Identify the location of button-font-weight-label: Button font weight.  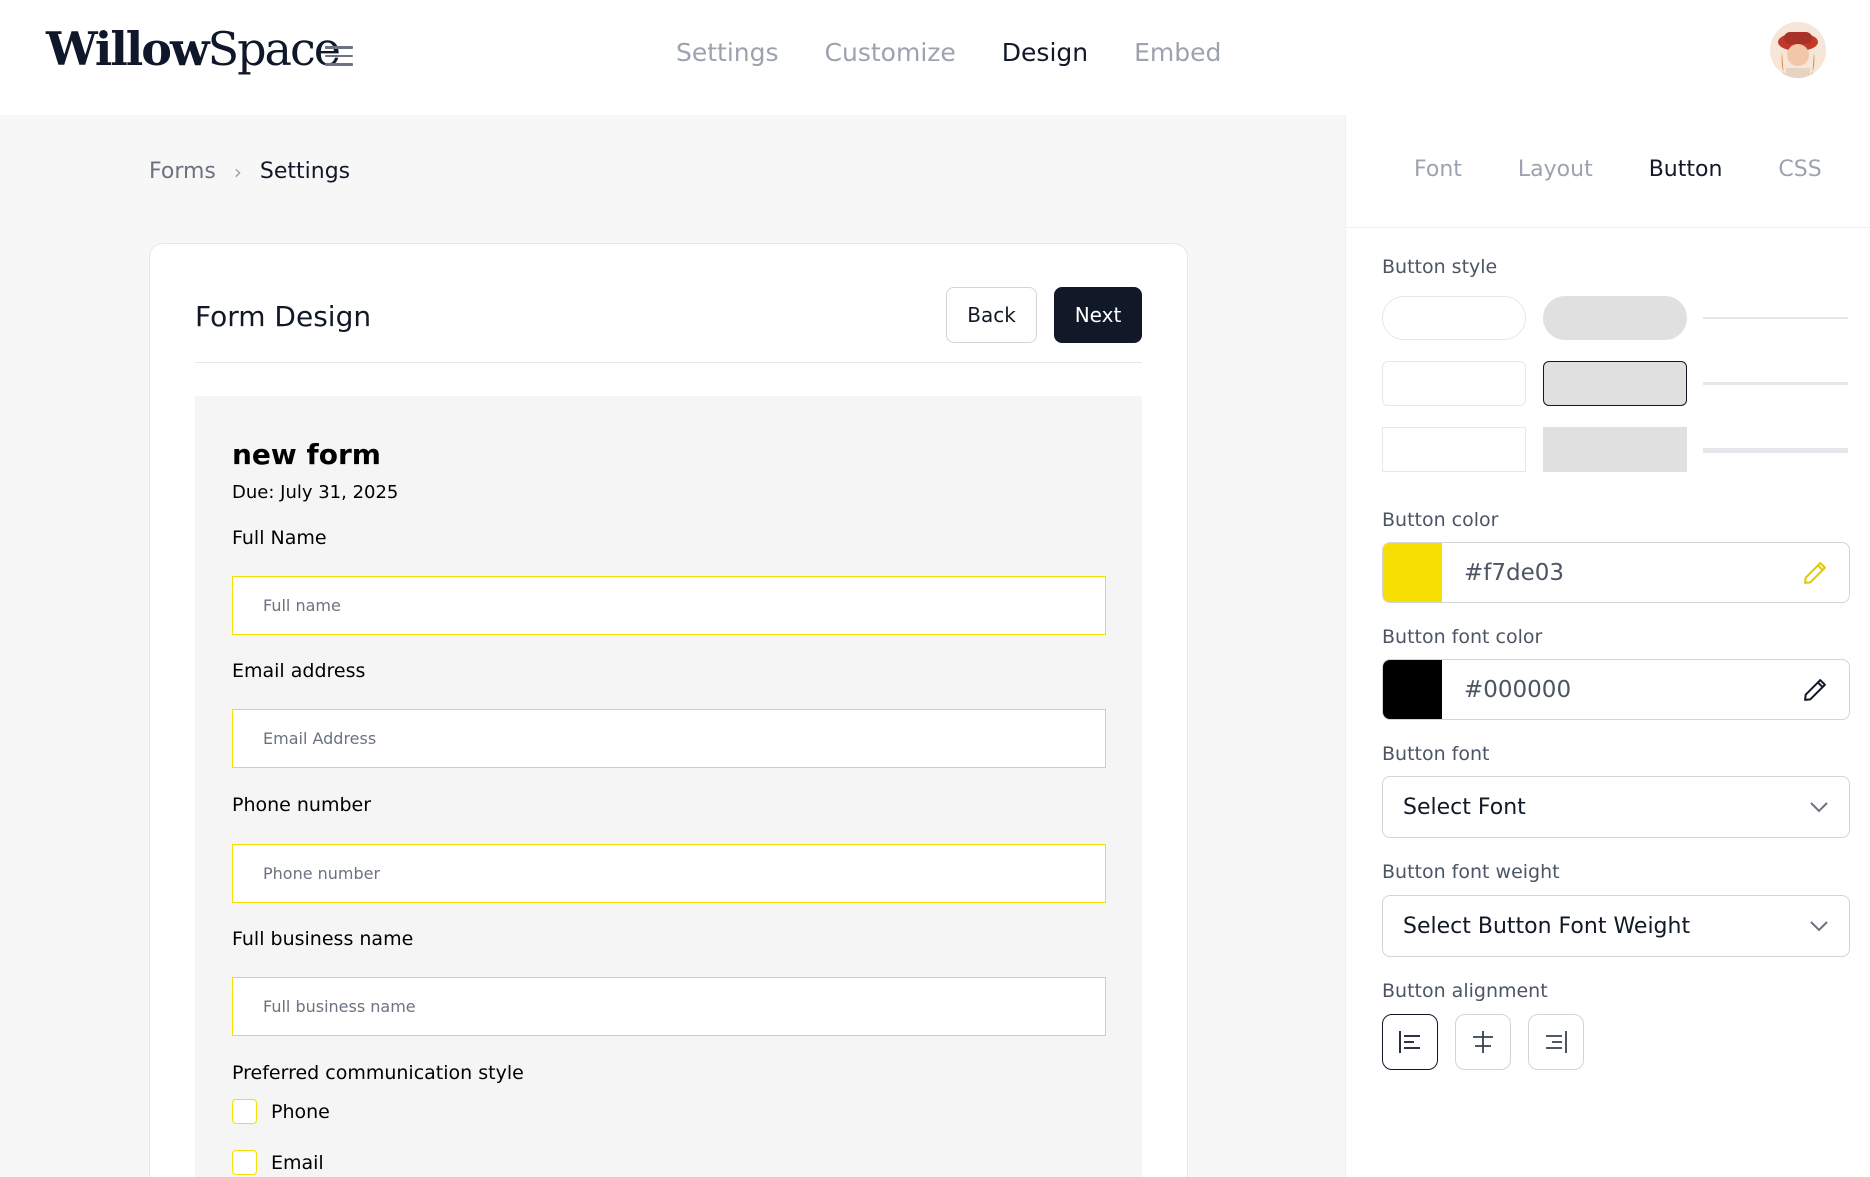
(1471, 872).